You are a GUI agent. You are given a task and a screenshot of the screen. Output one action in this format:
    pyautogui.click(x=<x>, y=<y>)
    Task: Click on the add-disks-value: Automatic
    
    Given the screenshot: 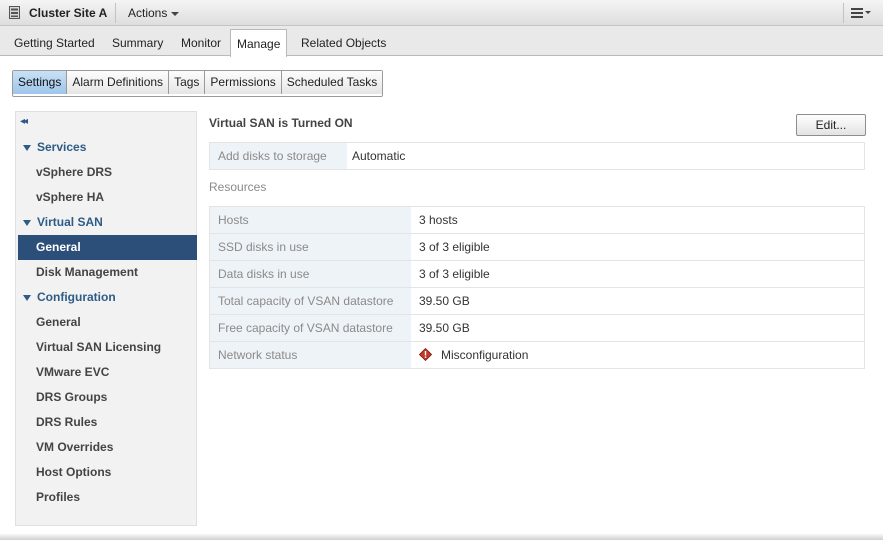 What is the action you would take?
    pyautogui.click(x=379, y=156)
    